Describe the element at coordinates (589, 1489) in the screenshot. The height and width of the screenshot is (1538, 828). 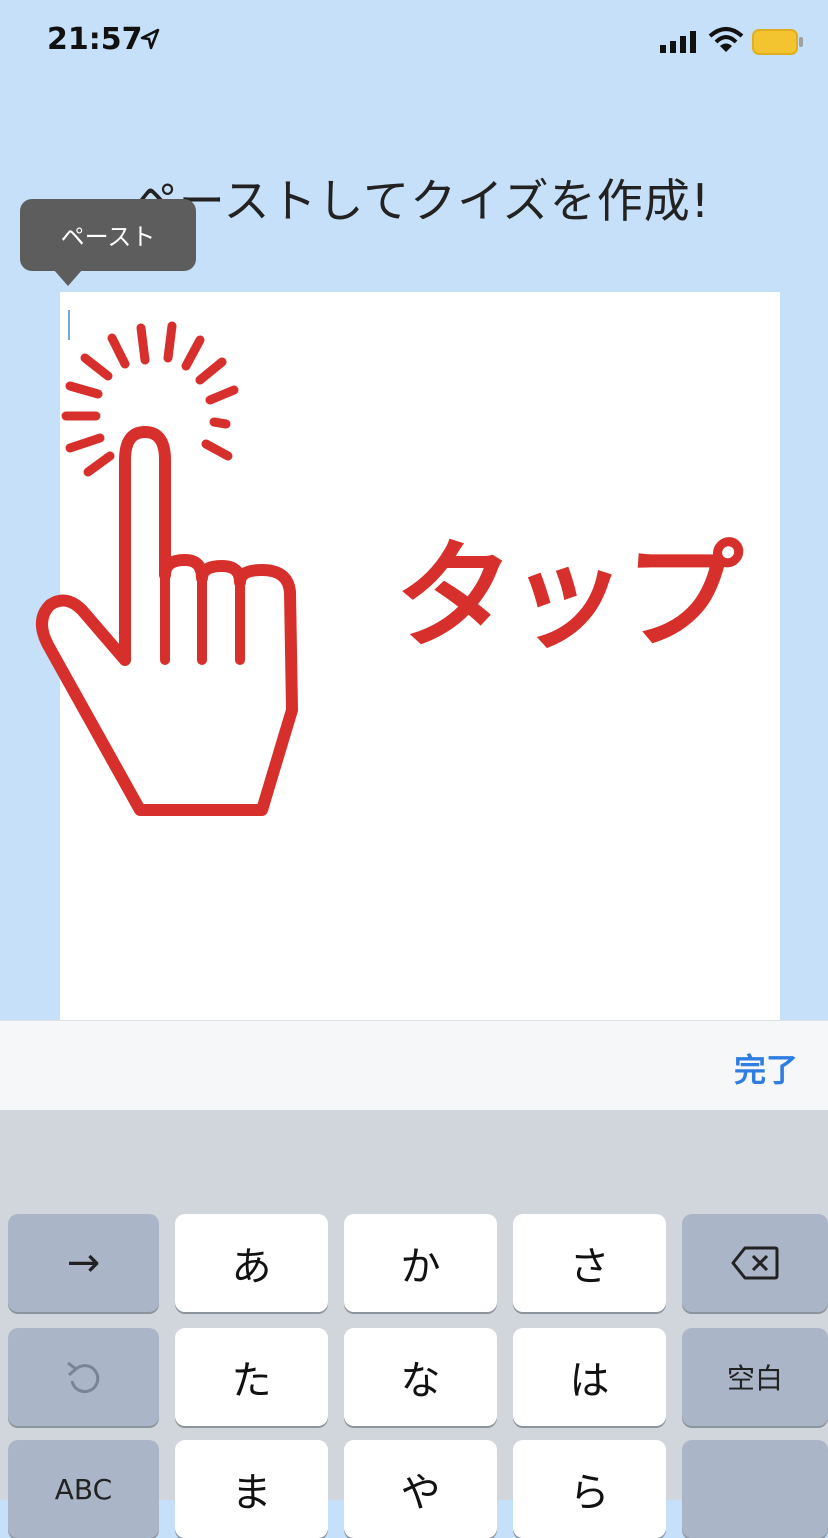
I see `key-ra: ら` at that location.